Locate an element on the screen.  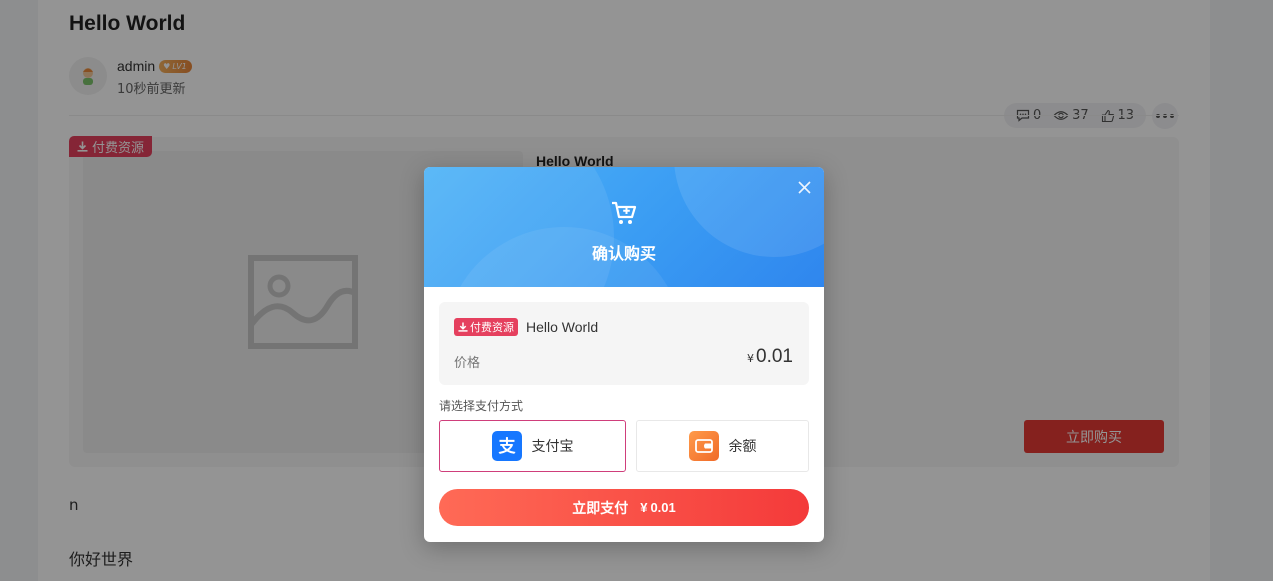
modal-title: 确认购买 is located at coordinates (623, 253).